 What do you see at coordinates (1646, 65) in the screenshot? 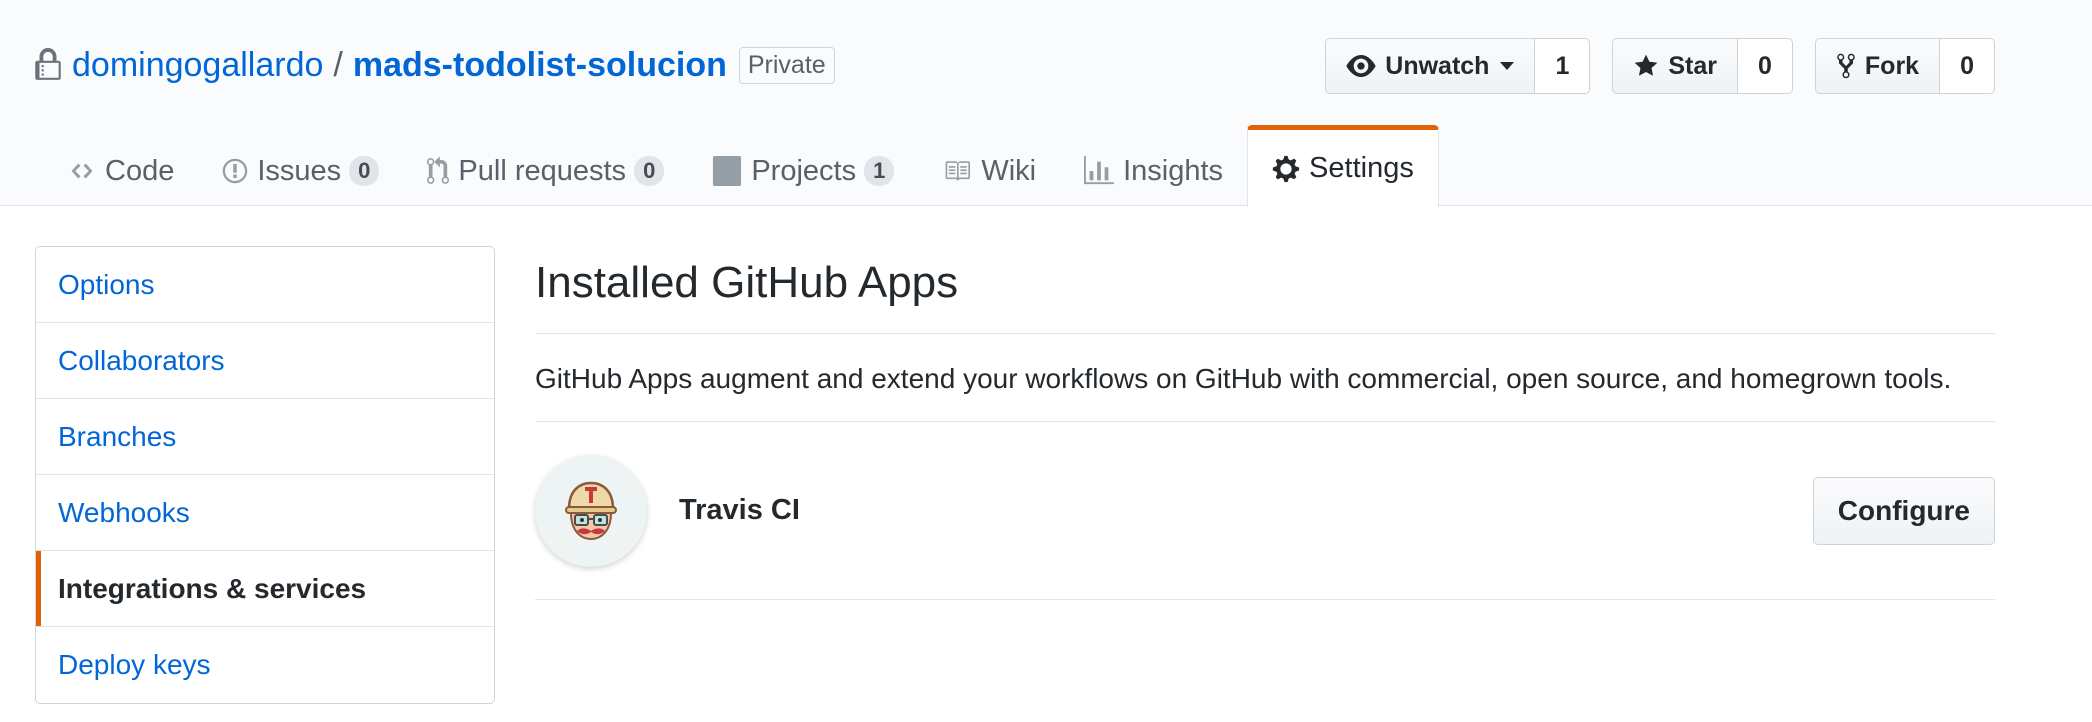
I see `star-icon` at bounding box center [1646, 65].